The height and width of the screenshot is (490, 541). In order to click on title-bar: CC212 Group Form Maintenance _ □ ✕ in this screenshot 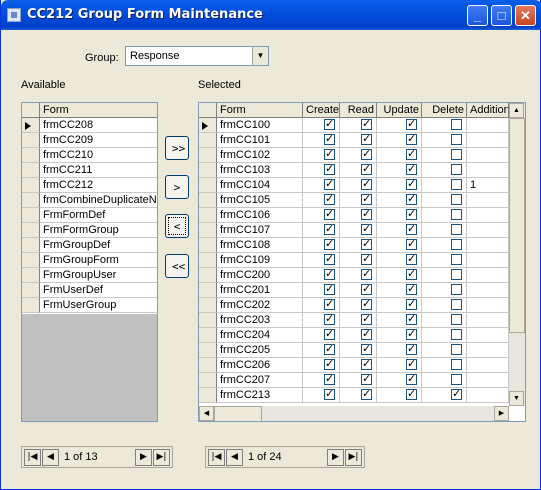, I will do `click(271, 15)`.